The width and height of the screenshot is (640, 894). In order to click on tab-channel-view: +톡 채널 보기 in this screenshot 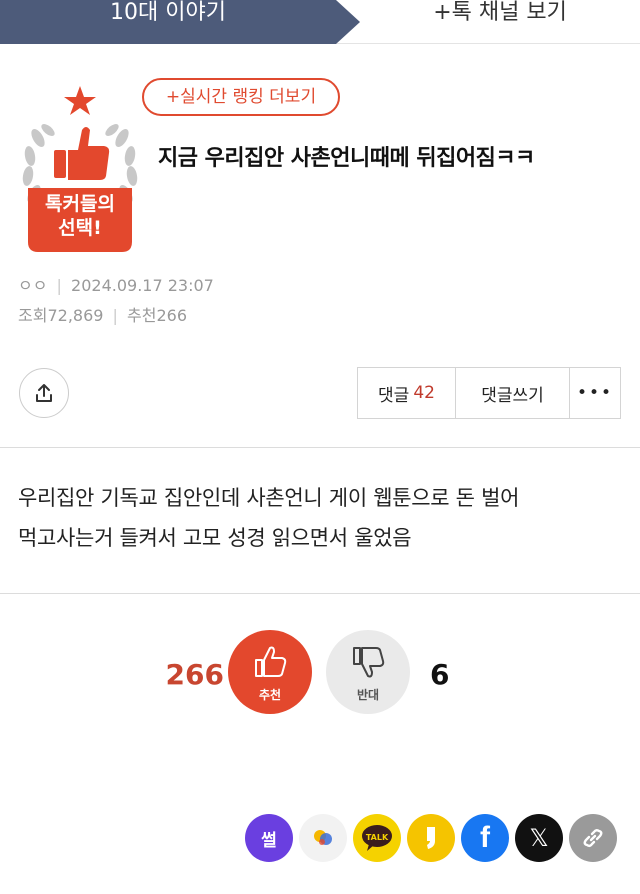, I will do `click(500, 13)`.